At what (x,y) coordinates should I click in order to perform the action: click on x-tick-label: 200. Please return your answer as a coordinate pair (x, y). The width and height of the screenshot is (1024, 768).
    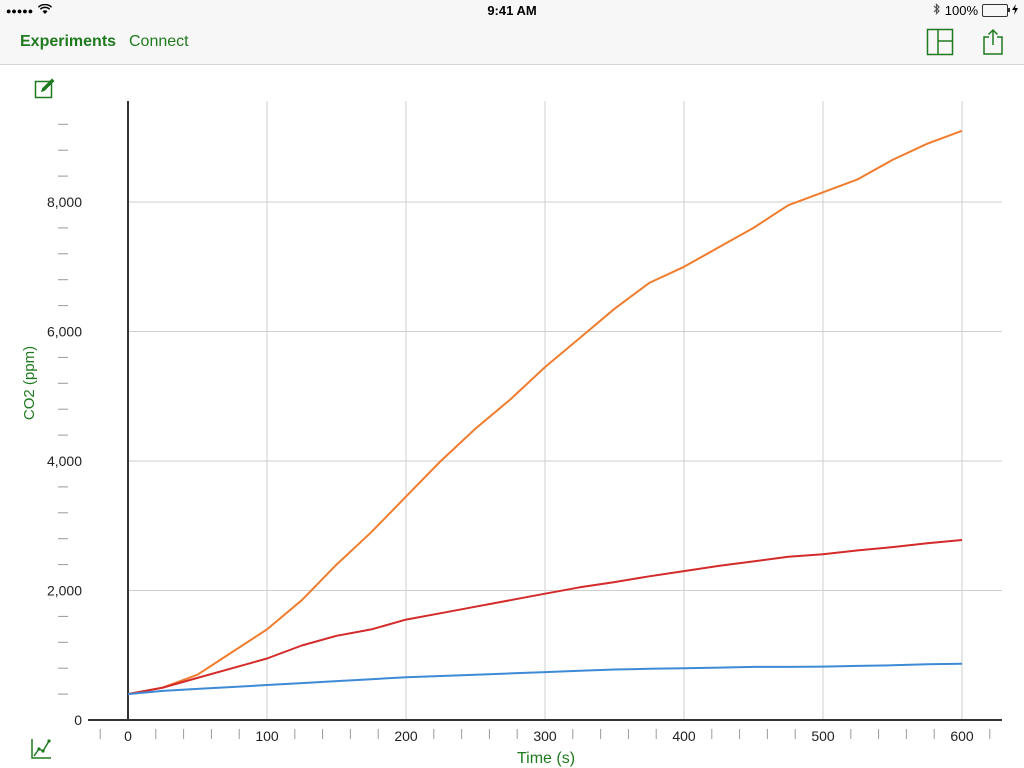
    Looking at the image, I should click on (406, 736).